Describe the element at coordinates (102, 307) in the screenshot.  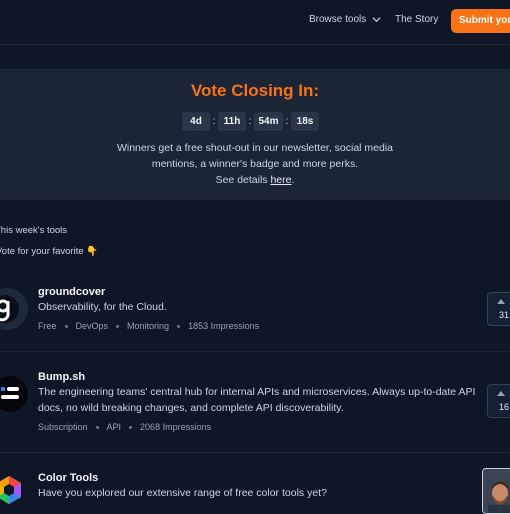
I see `tool-description: Observability, for the Cloud.` at that location.